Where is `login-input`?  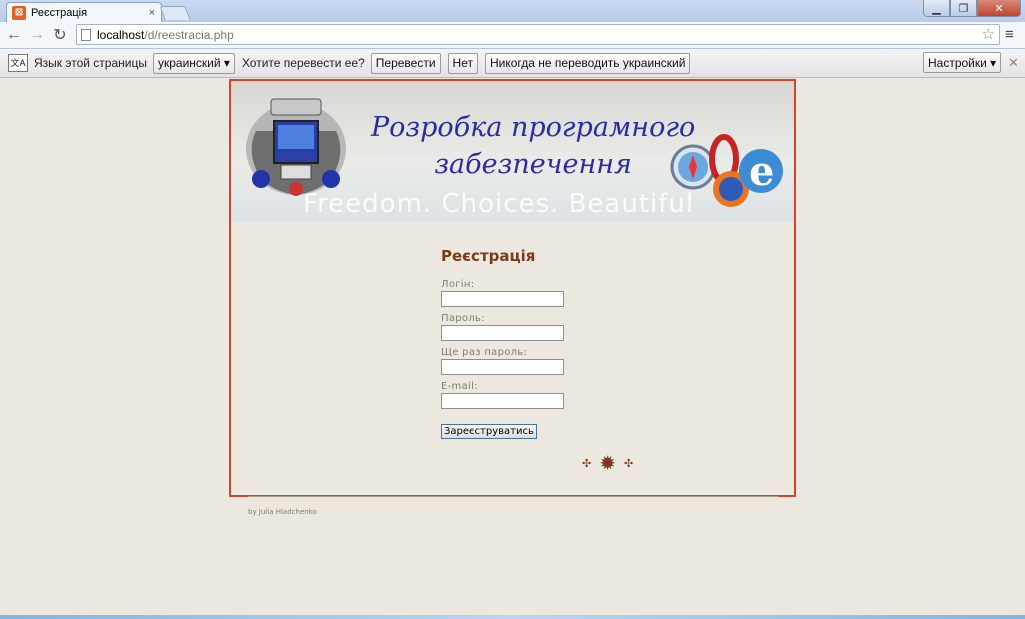
login-input is located at coordinates (502, 299).